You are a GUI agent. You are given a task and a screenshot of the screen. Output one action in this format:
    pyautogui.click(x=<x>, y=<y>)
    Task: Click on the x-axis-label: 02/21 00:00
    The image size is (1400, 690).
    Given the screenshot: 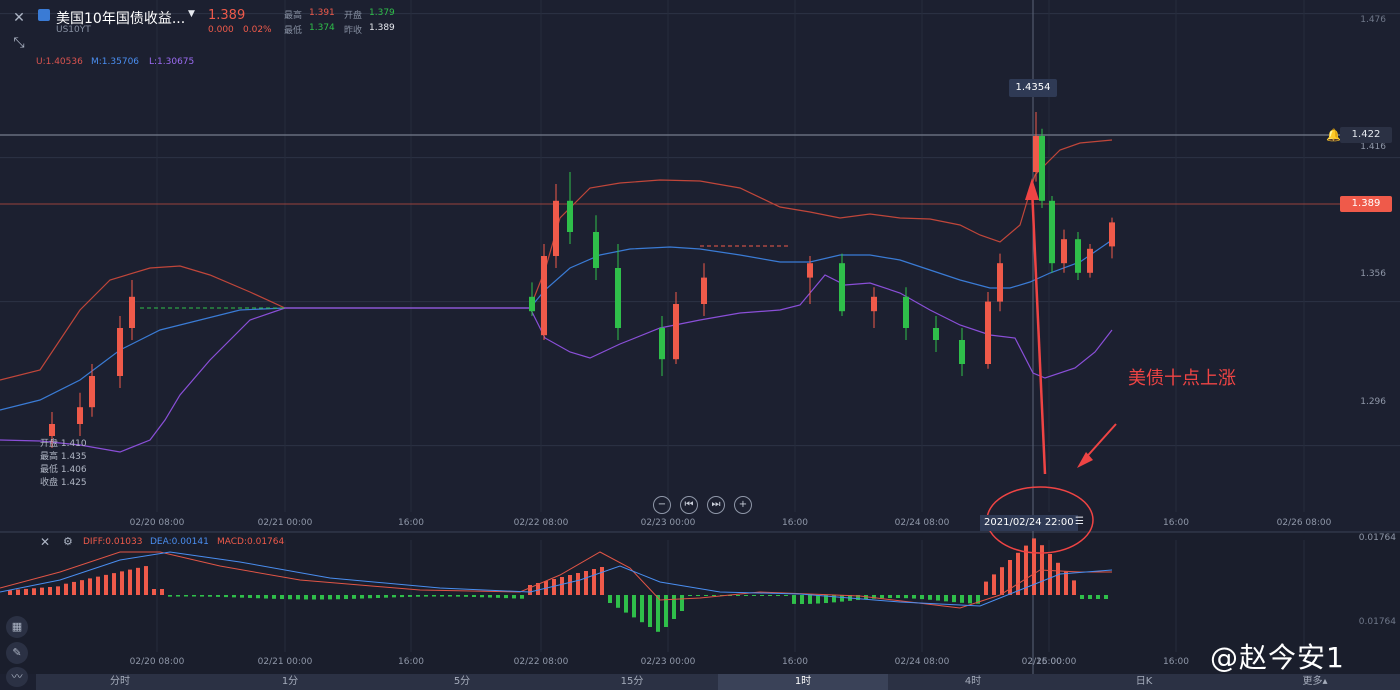 What is the action you would take?
    pyautogui.click(x=285, y=523)
    